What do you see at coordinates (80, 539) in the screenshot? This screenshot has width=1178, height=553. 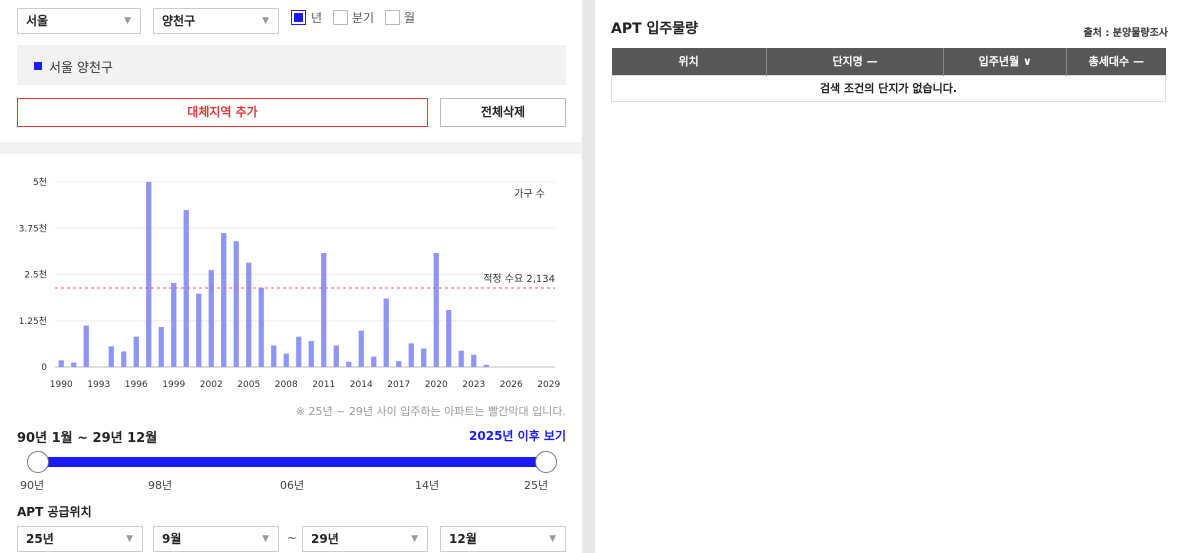 I see `from-year-select: 25년 ▼` at bounding box center [80, 539].